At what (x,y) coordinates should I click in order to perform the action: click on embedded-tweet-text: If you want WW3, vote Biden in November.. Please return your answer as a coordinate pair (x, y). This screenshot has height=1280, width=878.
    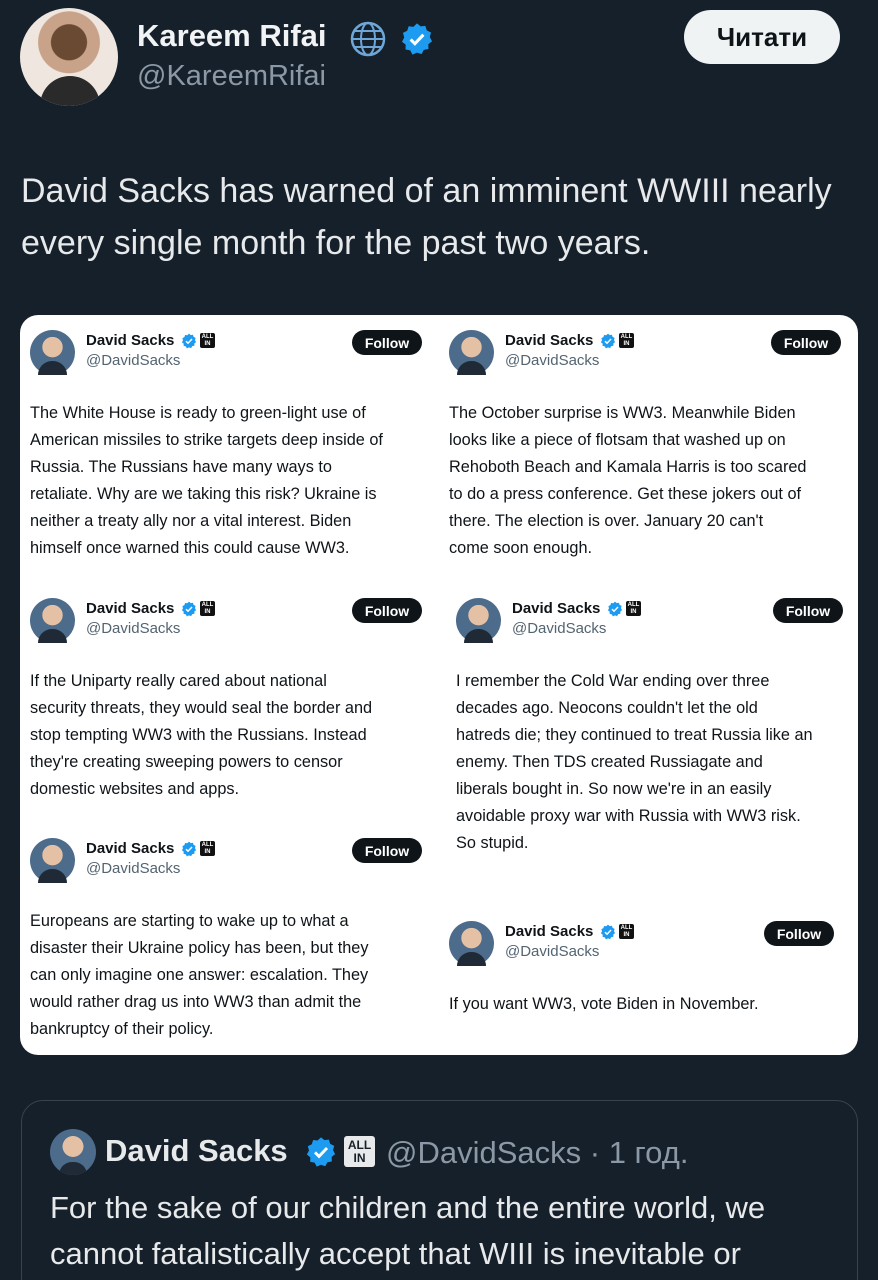
    Looking at the image, I should click on (603, 1004).